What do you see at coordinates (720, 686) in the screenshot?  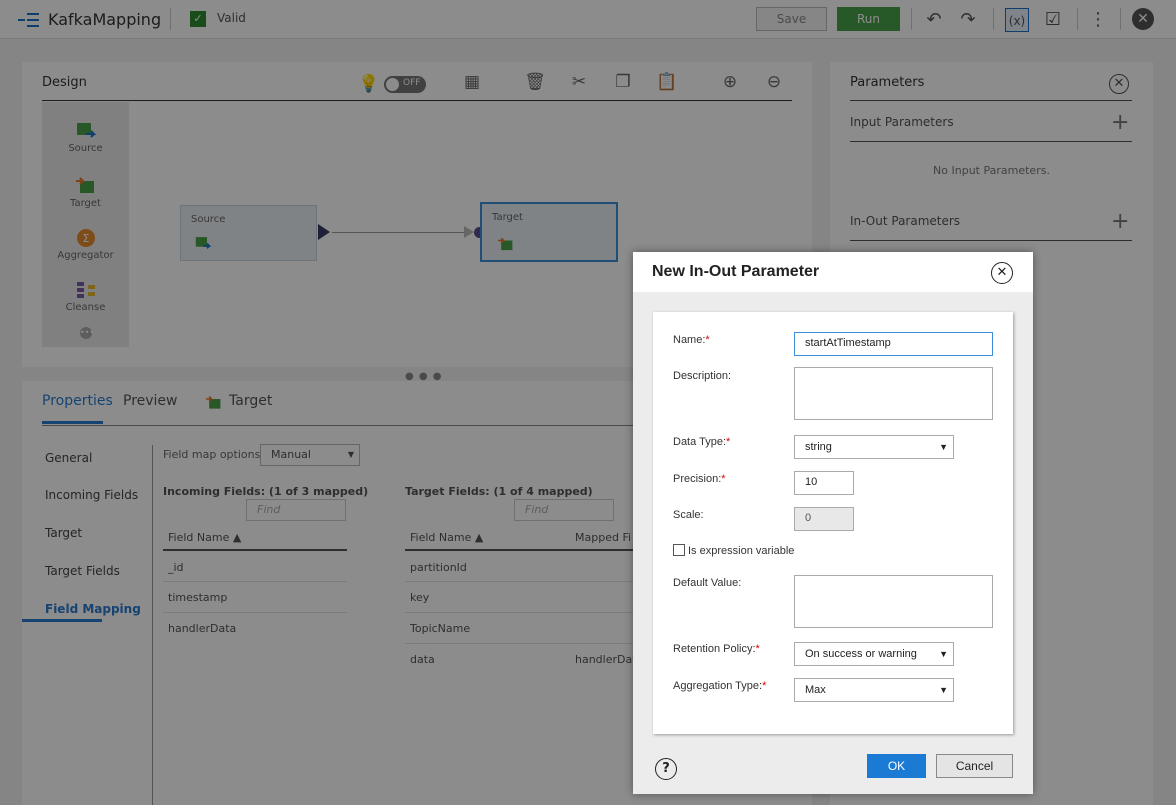 I see `aggregation-type-label: Aggregation Type:*` at bounding box center [720, 686].